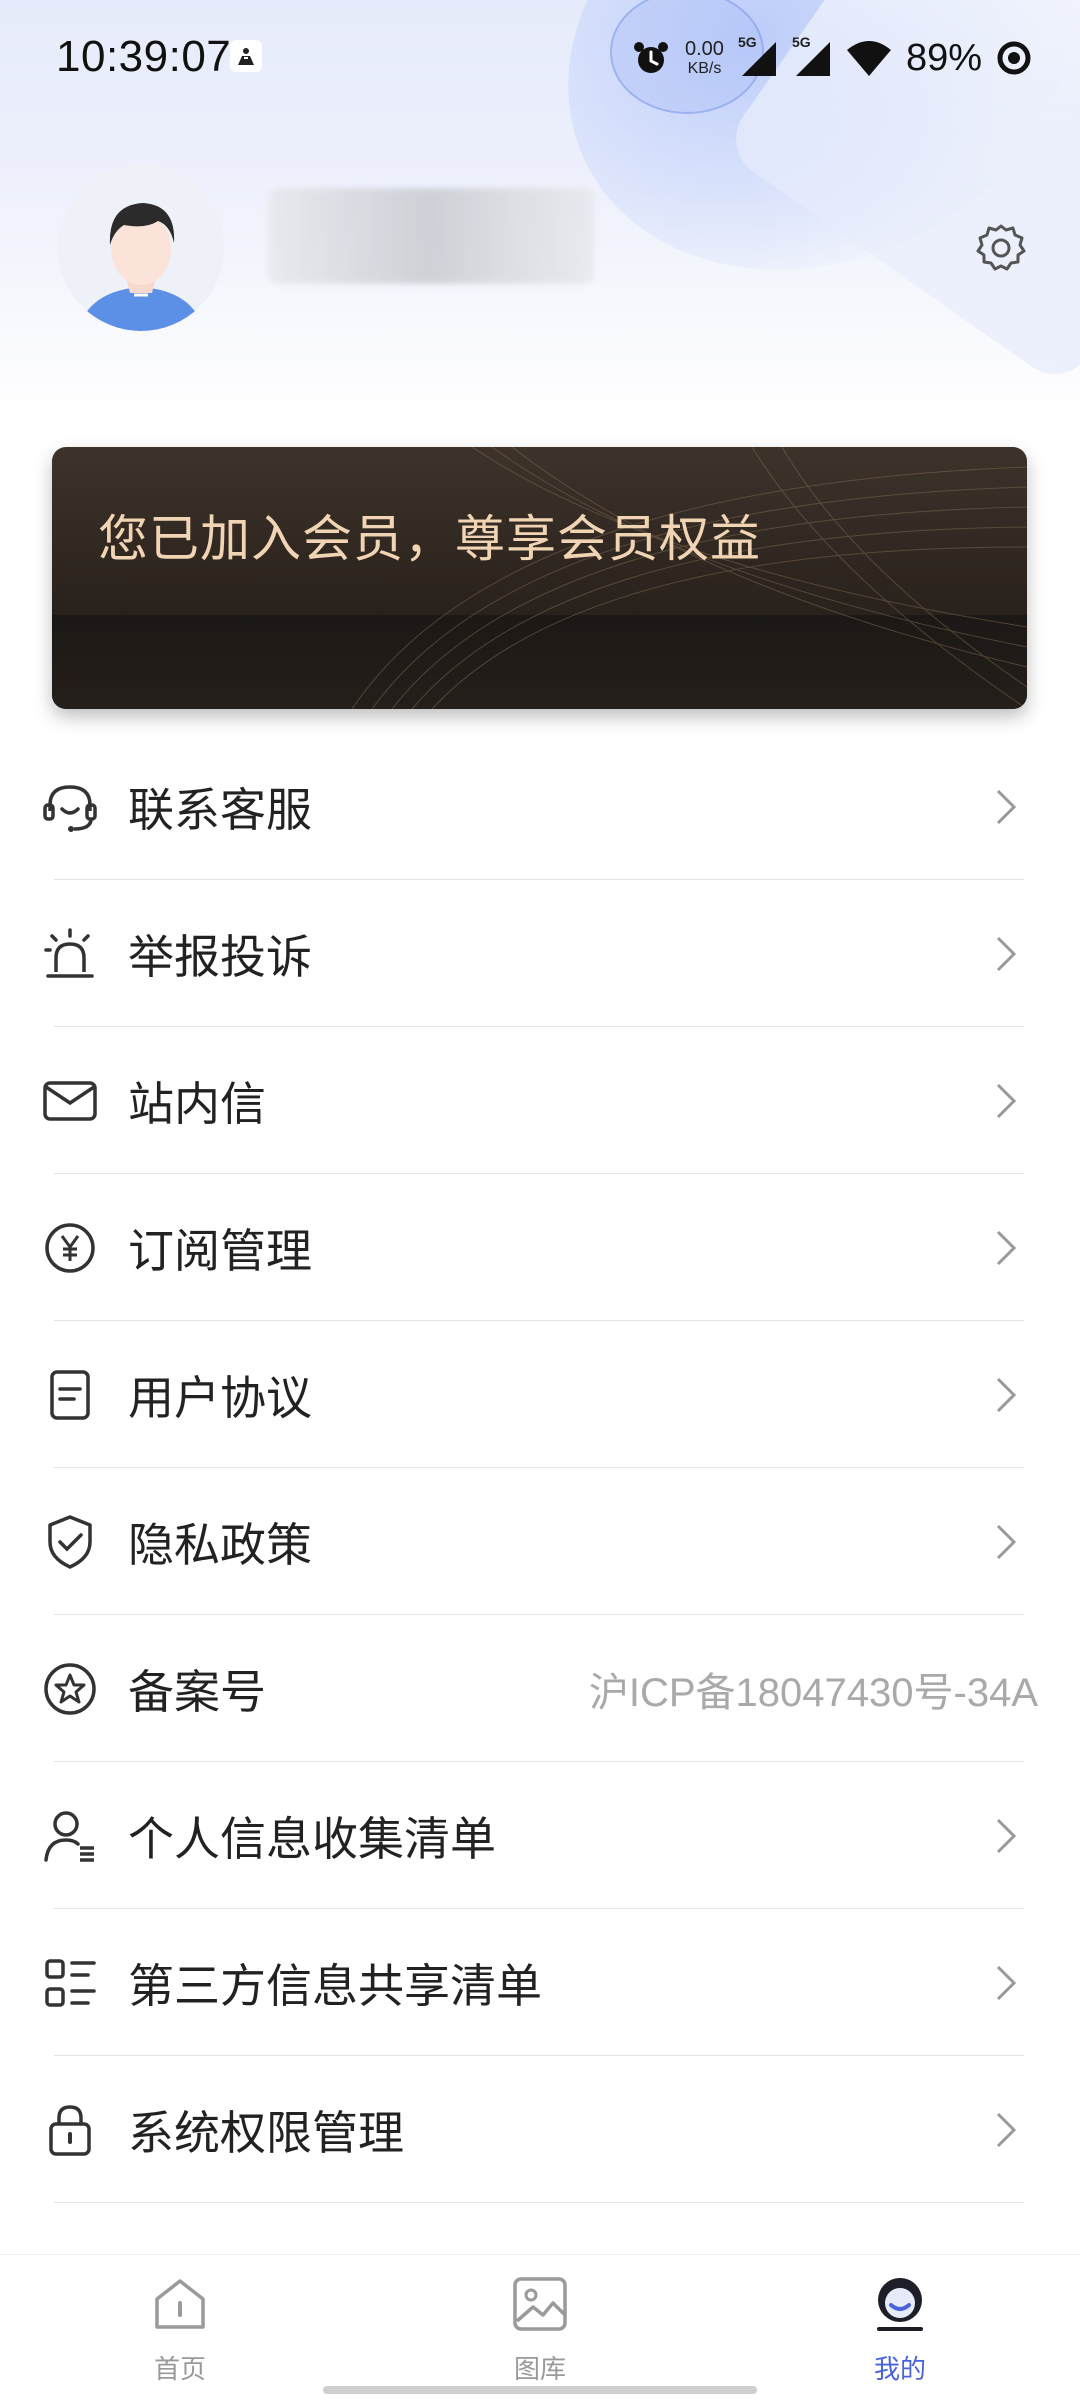 This screenshot has width=1080, height=2401. Describe the element at coordinates (70, 808) in the screenshot. I see `headset-icon` at that location.